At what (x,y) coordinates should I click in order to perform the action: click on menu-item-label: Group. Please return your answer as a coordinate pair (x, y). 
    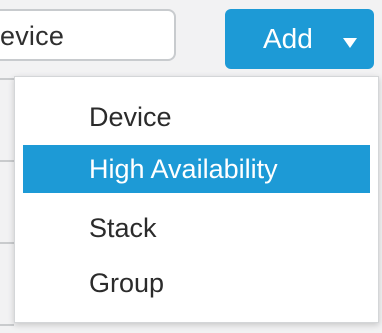
    Looking at the image, I should click on (127, 283).